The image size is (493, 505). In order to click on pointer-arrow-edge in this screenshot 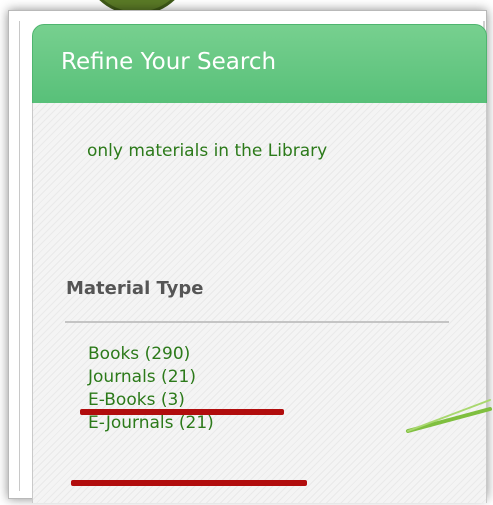, I will do `click(449, 415)`.